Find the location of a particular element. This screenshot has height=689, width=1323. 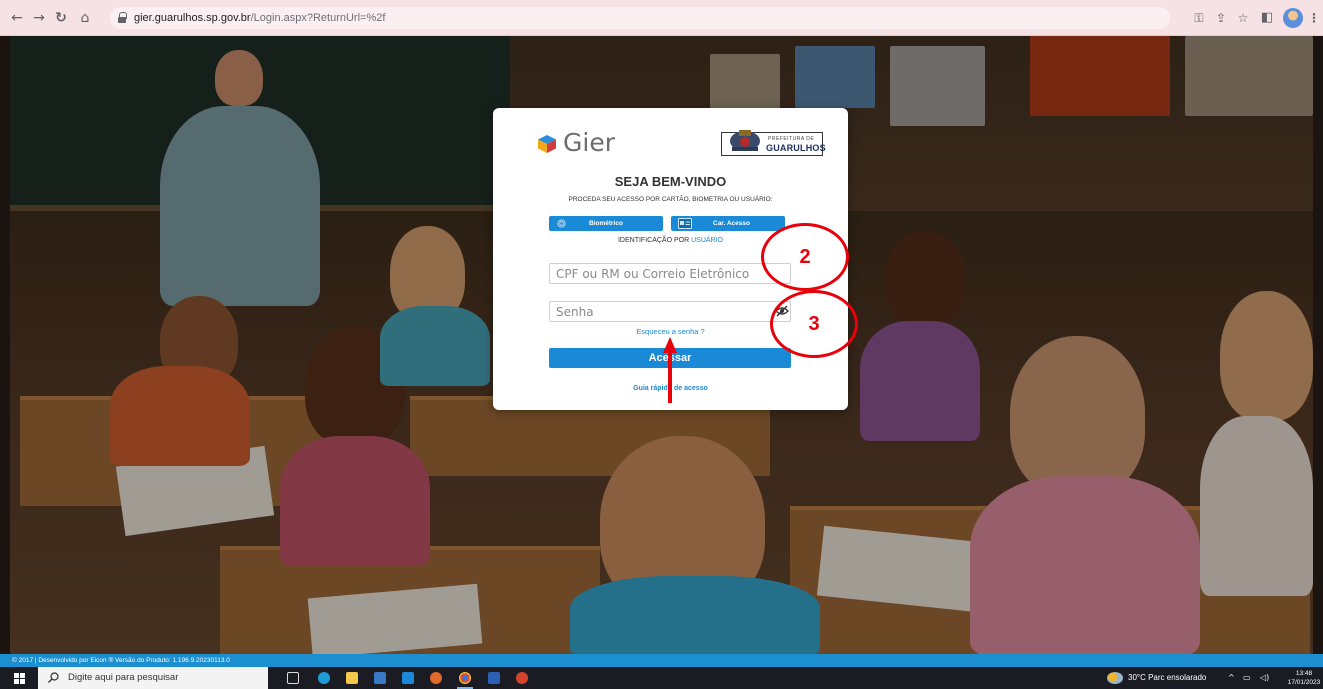

seal-title: GUARULHOS is located at coordinates (796, 148).